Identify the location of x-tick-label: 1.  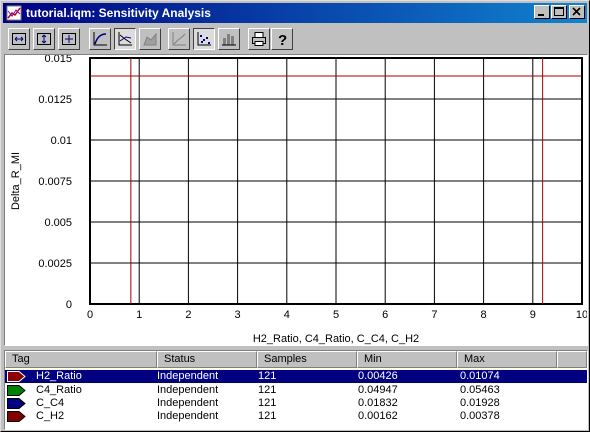
(139, 315).